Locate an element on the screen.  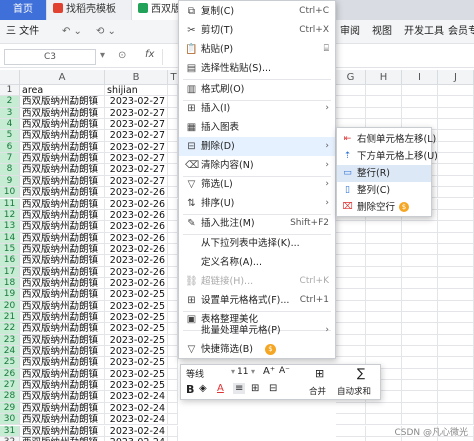
col-header-j: J is located at coordinates (456, 77).